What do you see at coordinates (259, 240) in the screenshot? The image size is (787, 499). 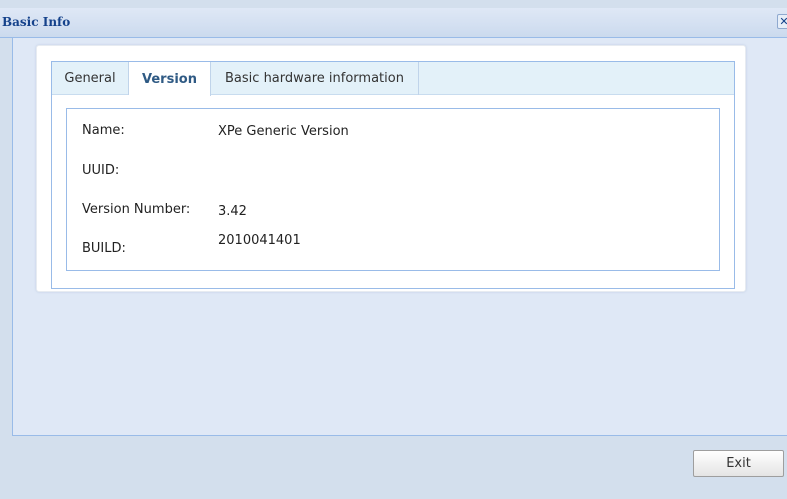 I see `build-value: 2010041401` at bounding box center [259, 240].